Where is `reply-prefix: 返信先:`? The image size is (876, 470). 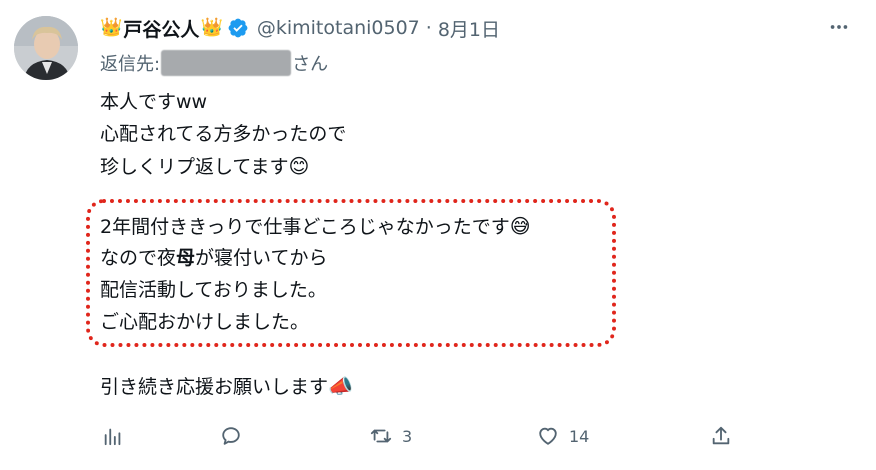 reply-prefix: 返信先: is located at coordinates (130, 64).